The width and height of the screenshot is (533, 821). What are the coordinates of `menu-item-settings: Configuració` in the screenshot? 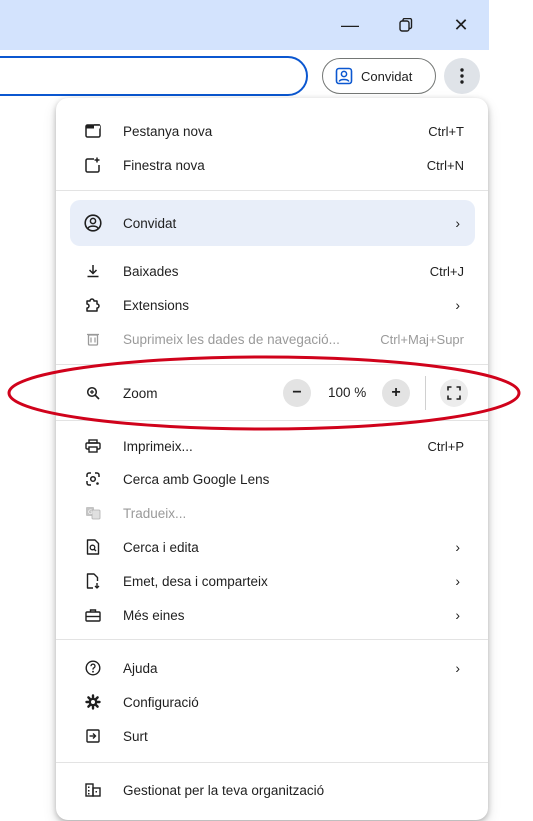 It's located at (272, 702).